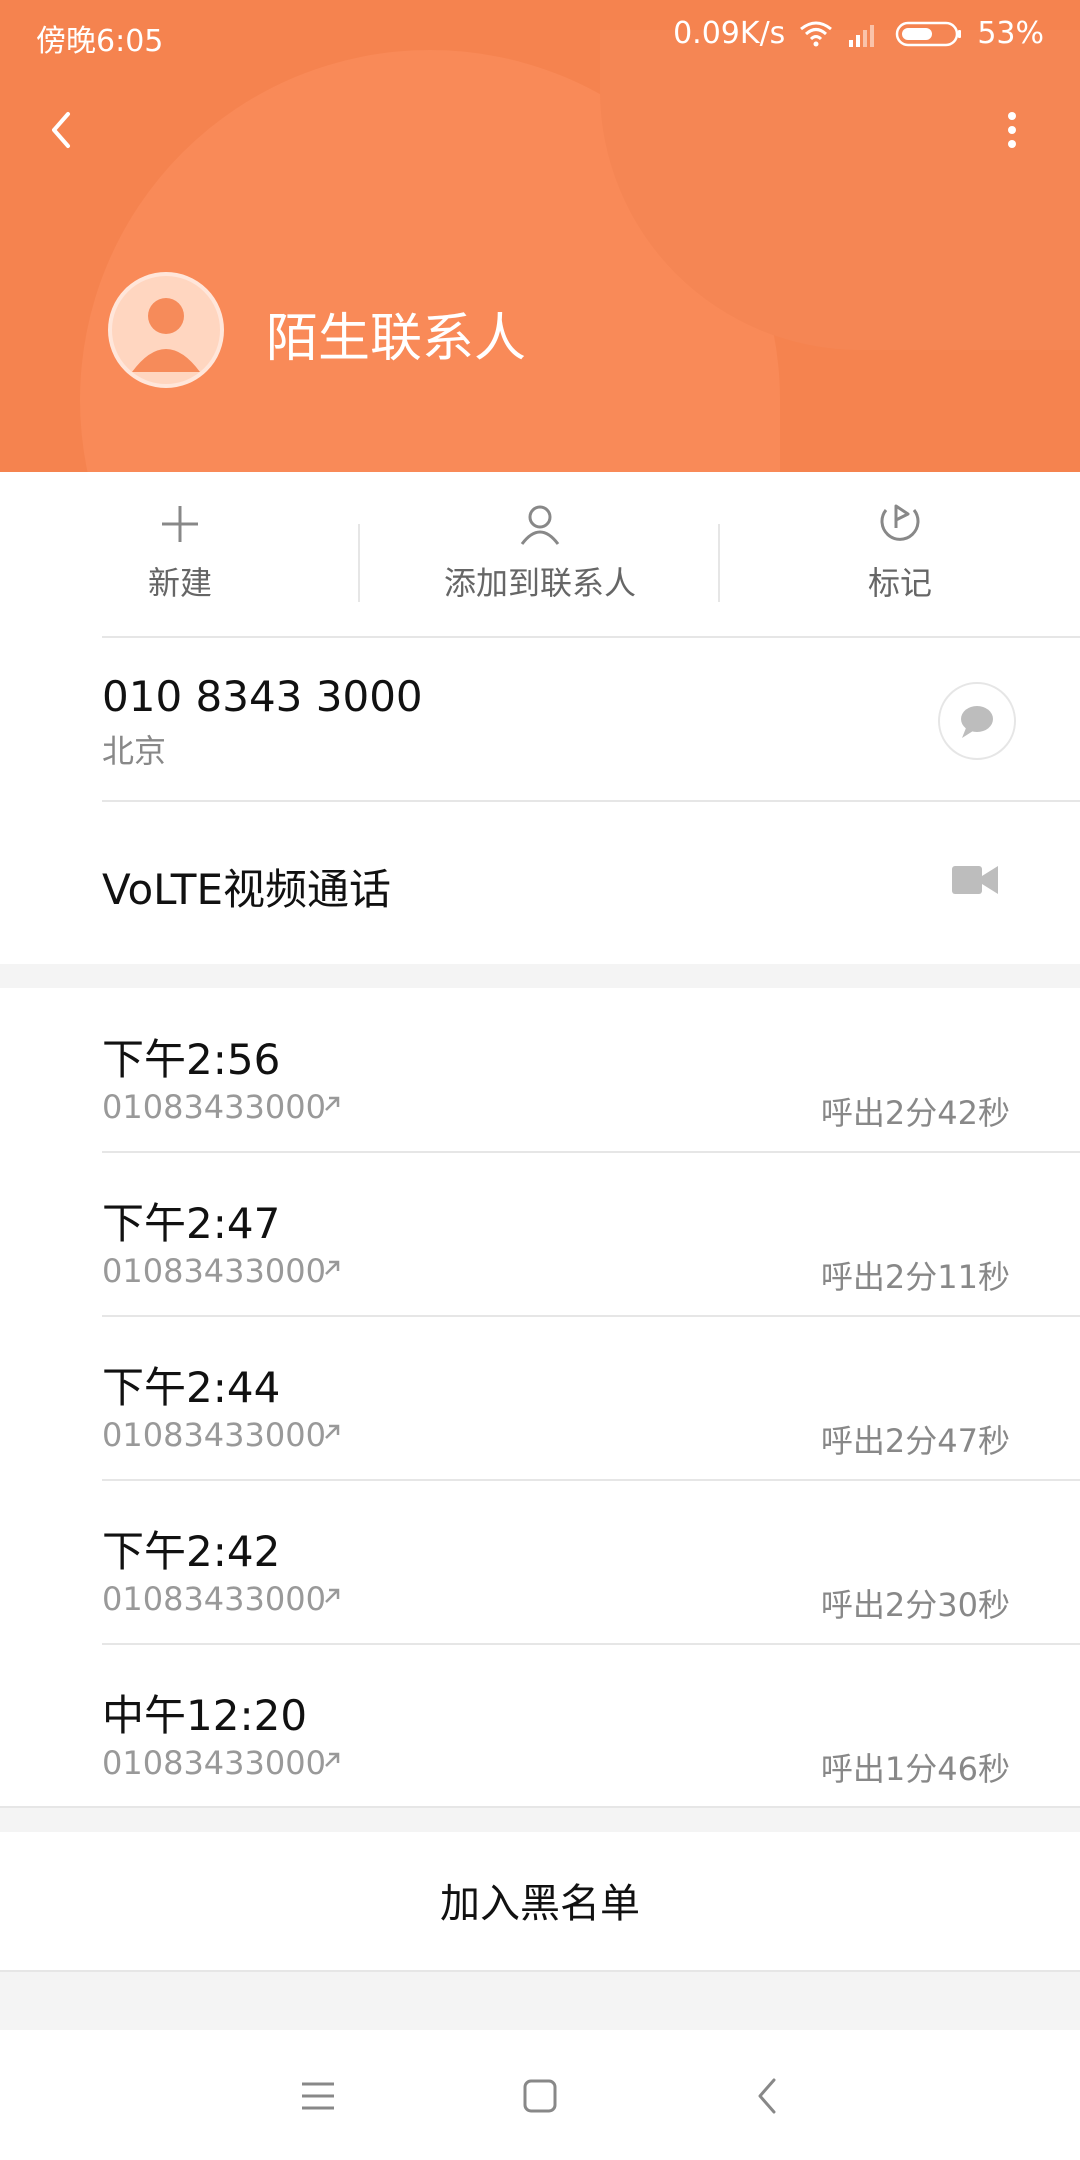  What do you see at coordinates (191, 1059) in the screenshot?
I see `call-time: 下午2:56` at bounding box center [191, 1059].